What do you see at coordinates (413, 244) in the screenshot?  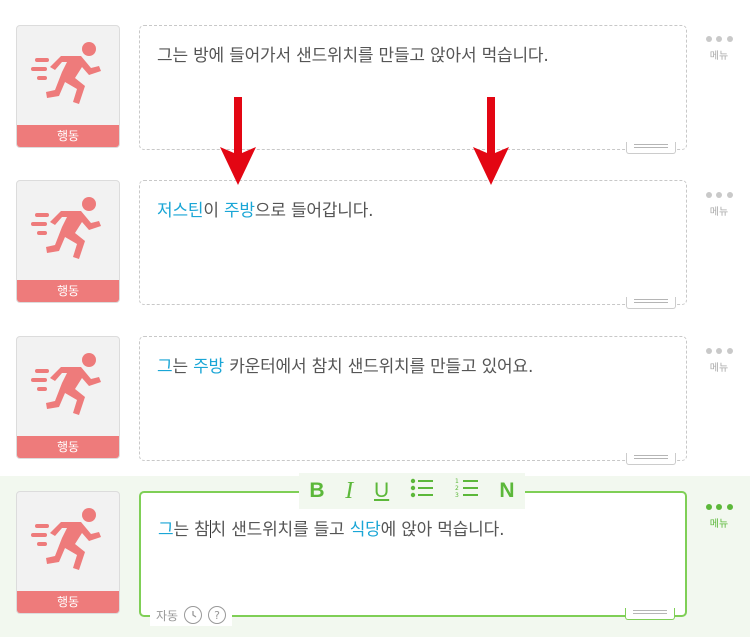 I see `scene-text-box: 저스틴이 주방으로 들어갑니다.` at bounding box center [413, 244].